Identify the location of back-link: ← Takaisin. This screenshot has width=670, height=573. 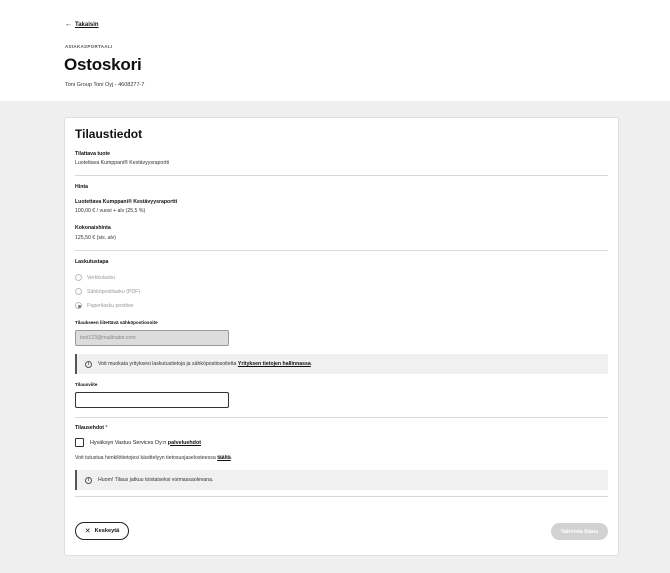
(82, 24).